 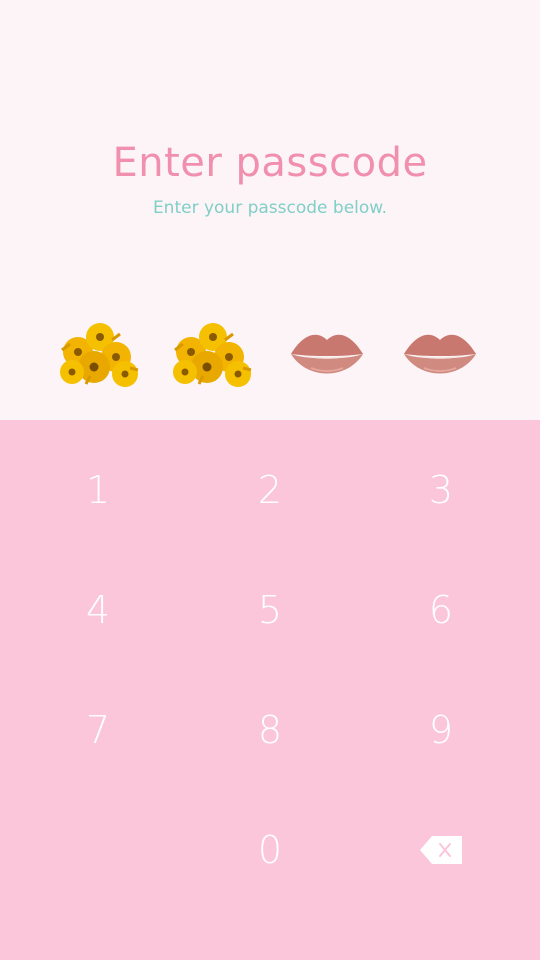 I want to click on key-7-label: 7, so click(x=98, y=730).